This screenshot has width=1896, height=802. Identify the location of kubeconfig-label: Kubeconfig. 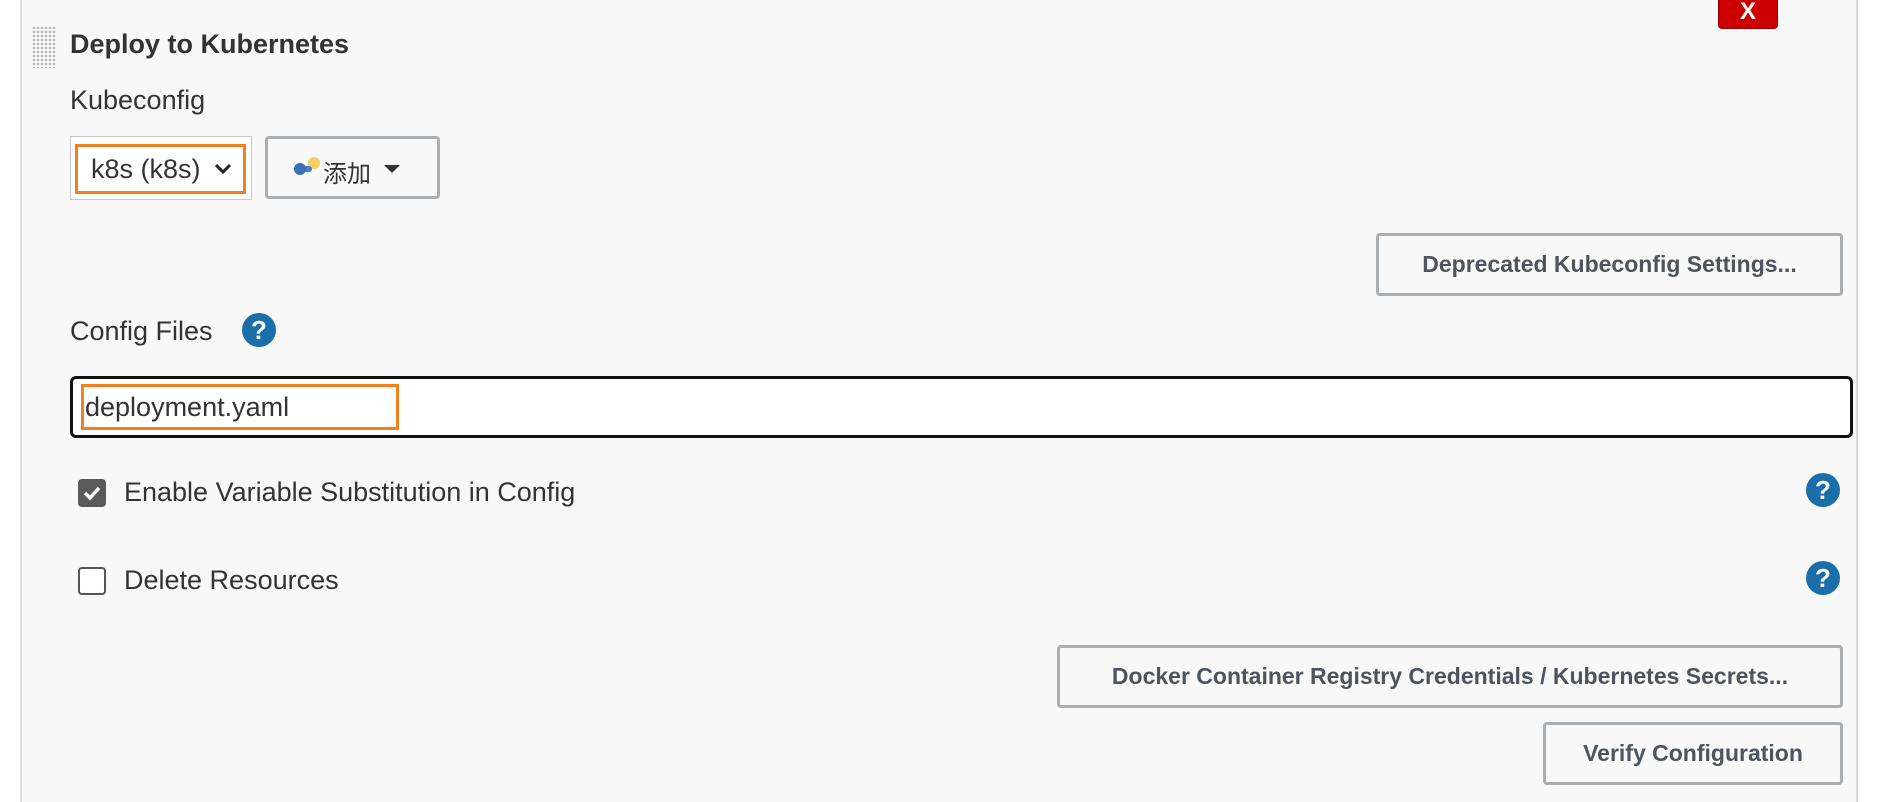
(138, 100).